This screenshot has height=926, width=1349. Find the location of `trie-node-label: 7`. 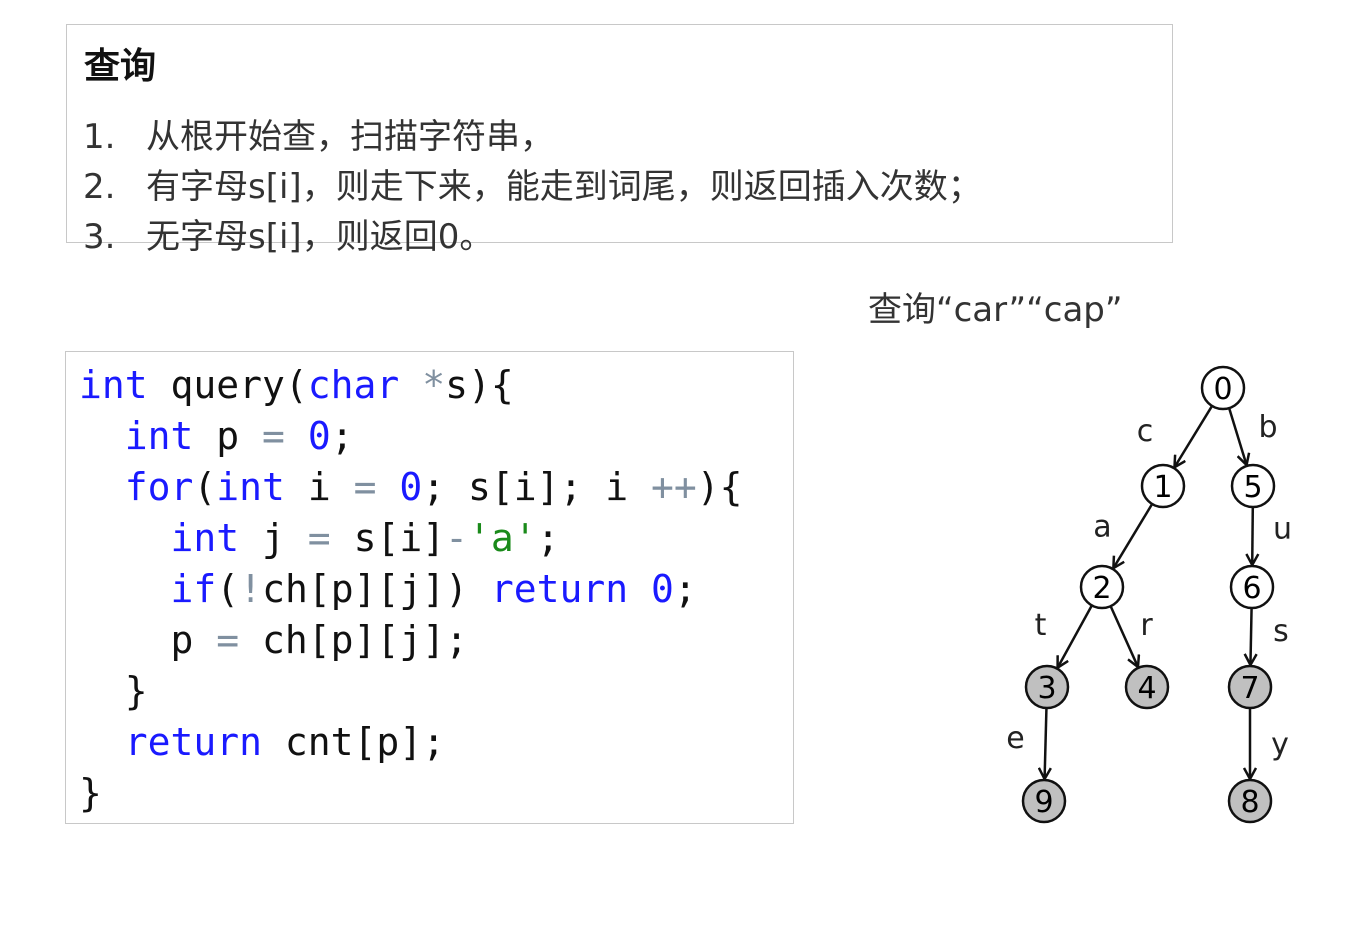

trie-node-label: 7 is located at coordinates (1249, 688).